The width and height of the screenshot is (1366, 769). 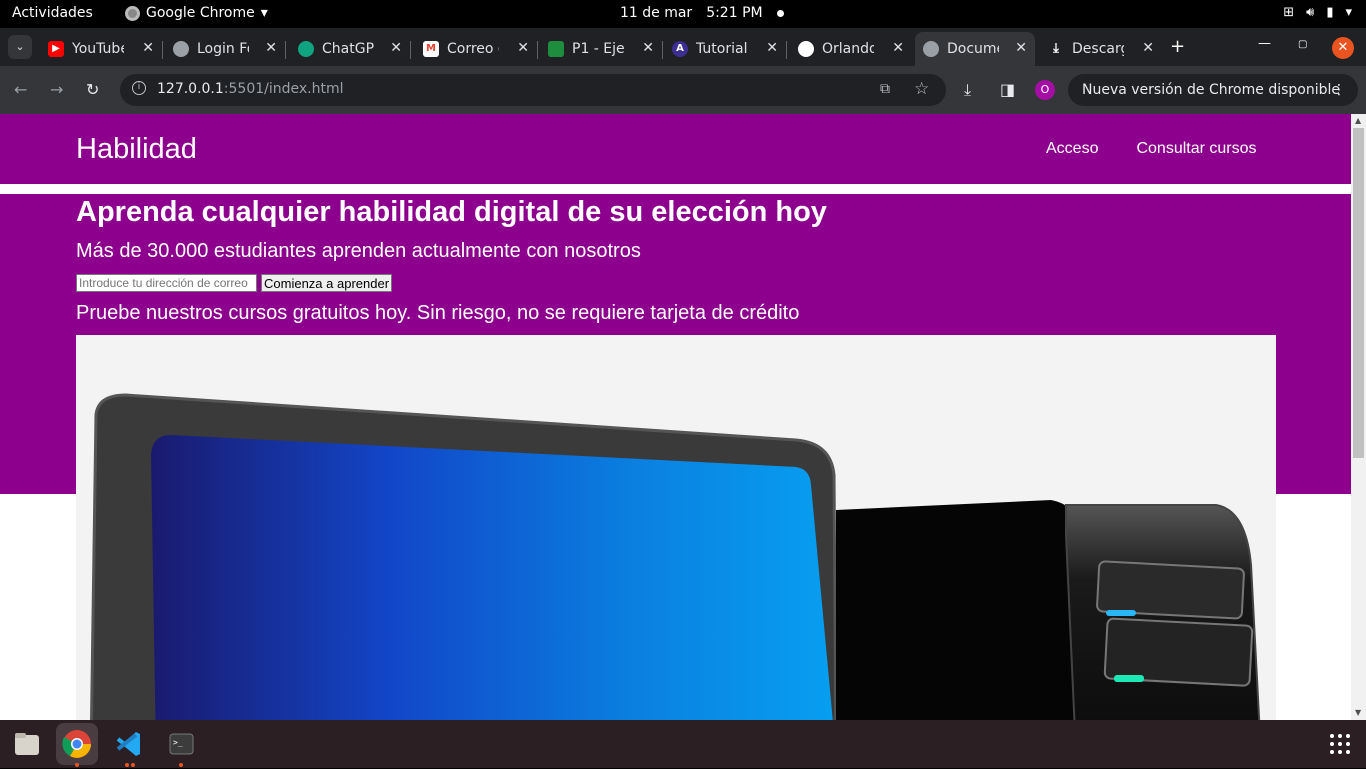 I want to click on globe-icon, so click(x=181, y=49).